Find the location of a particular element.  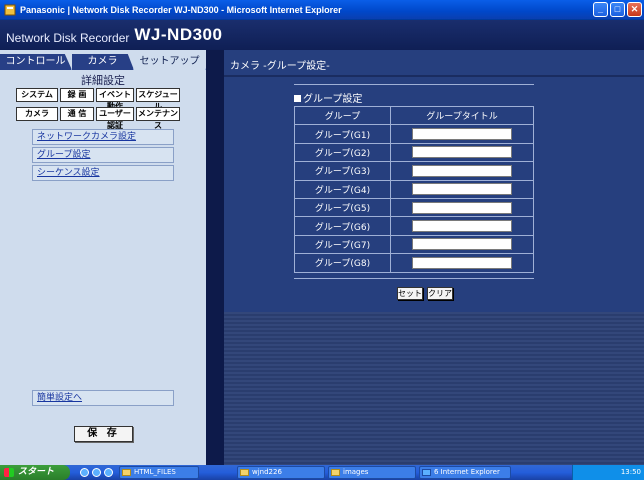

taskbar-item: wjnd226 is located at coordinates (281, 472).